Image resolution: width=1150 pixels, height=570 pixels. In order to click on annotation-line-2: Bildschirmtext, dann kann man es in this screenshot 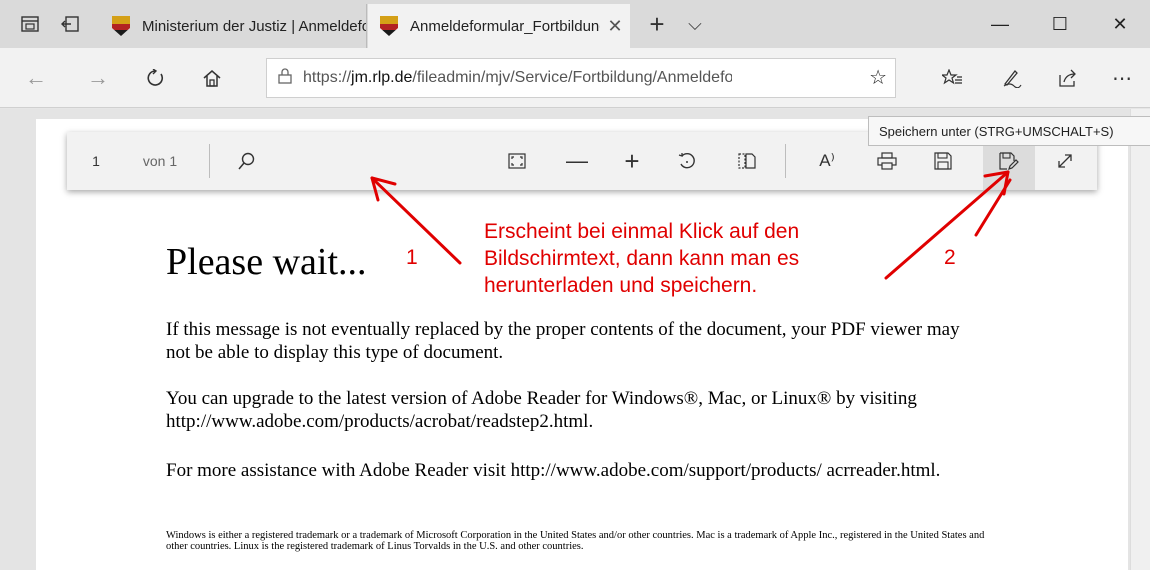, I will do `click(642, 258)`.